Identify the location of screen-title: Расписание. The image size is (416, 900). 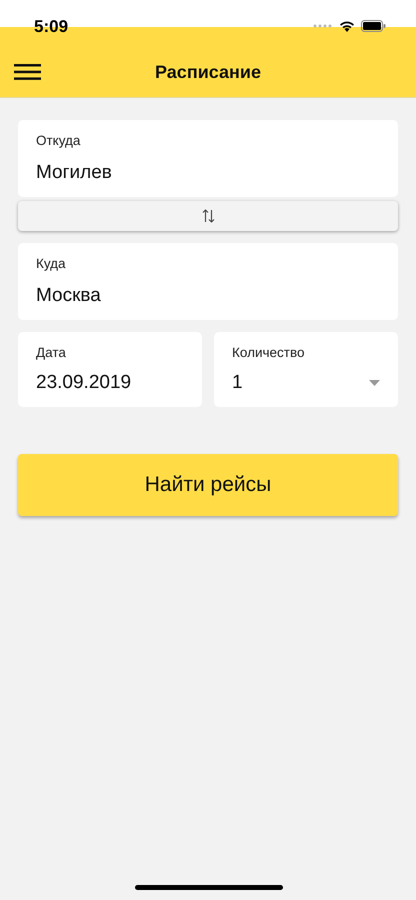
(208, 72).